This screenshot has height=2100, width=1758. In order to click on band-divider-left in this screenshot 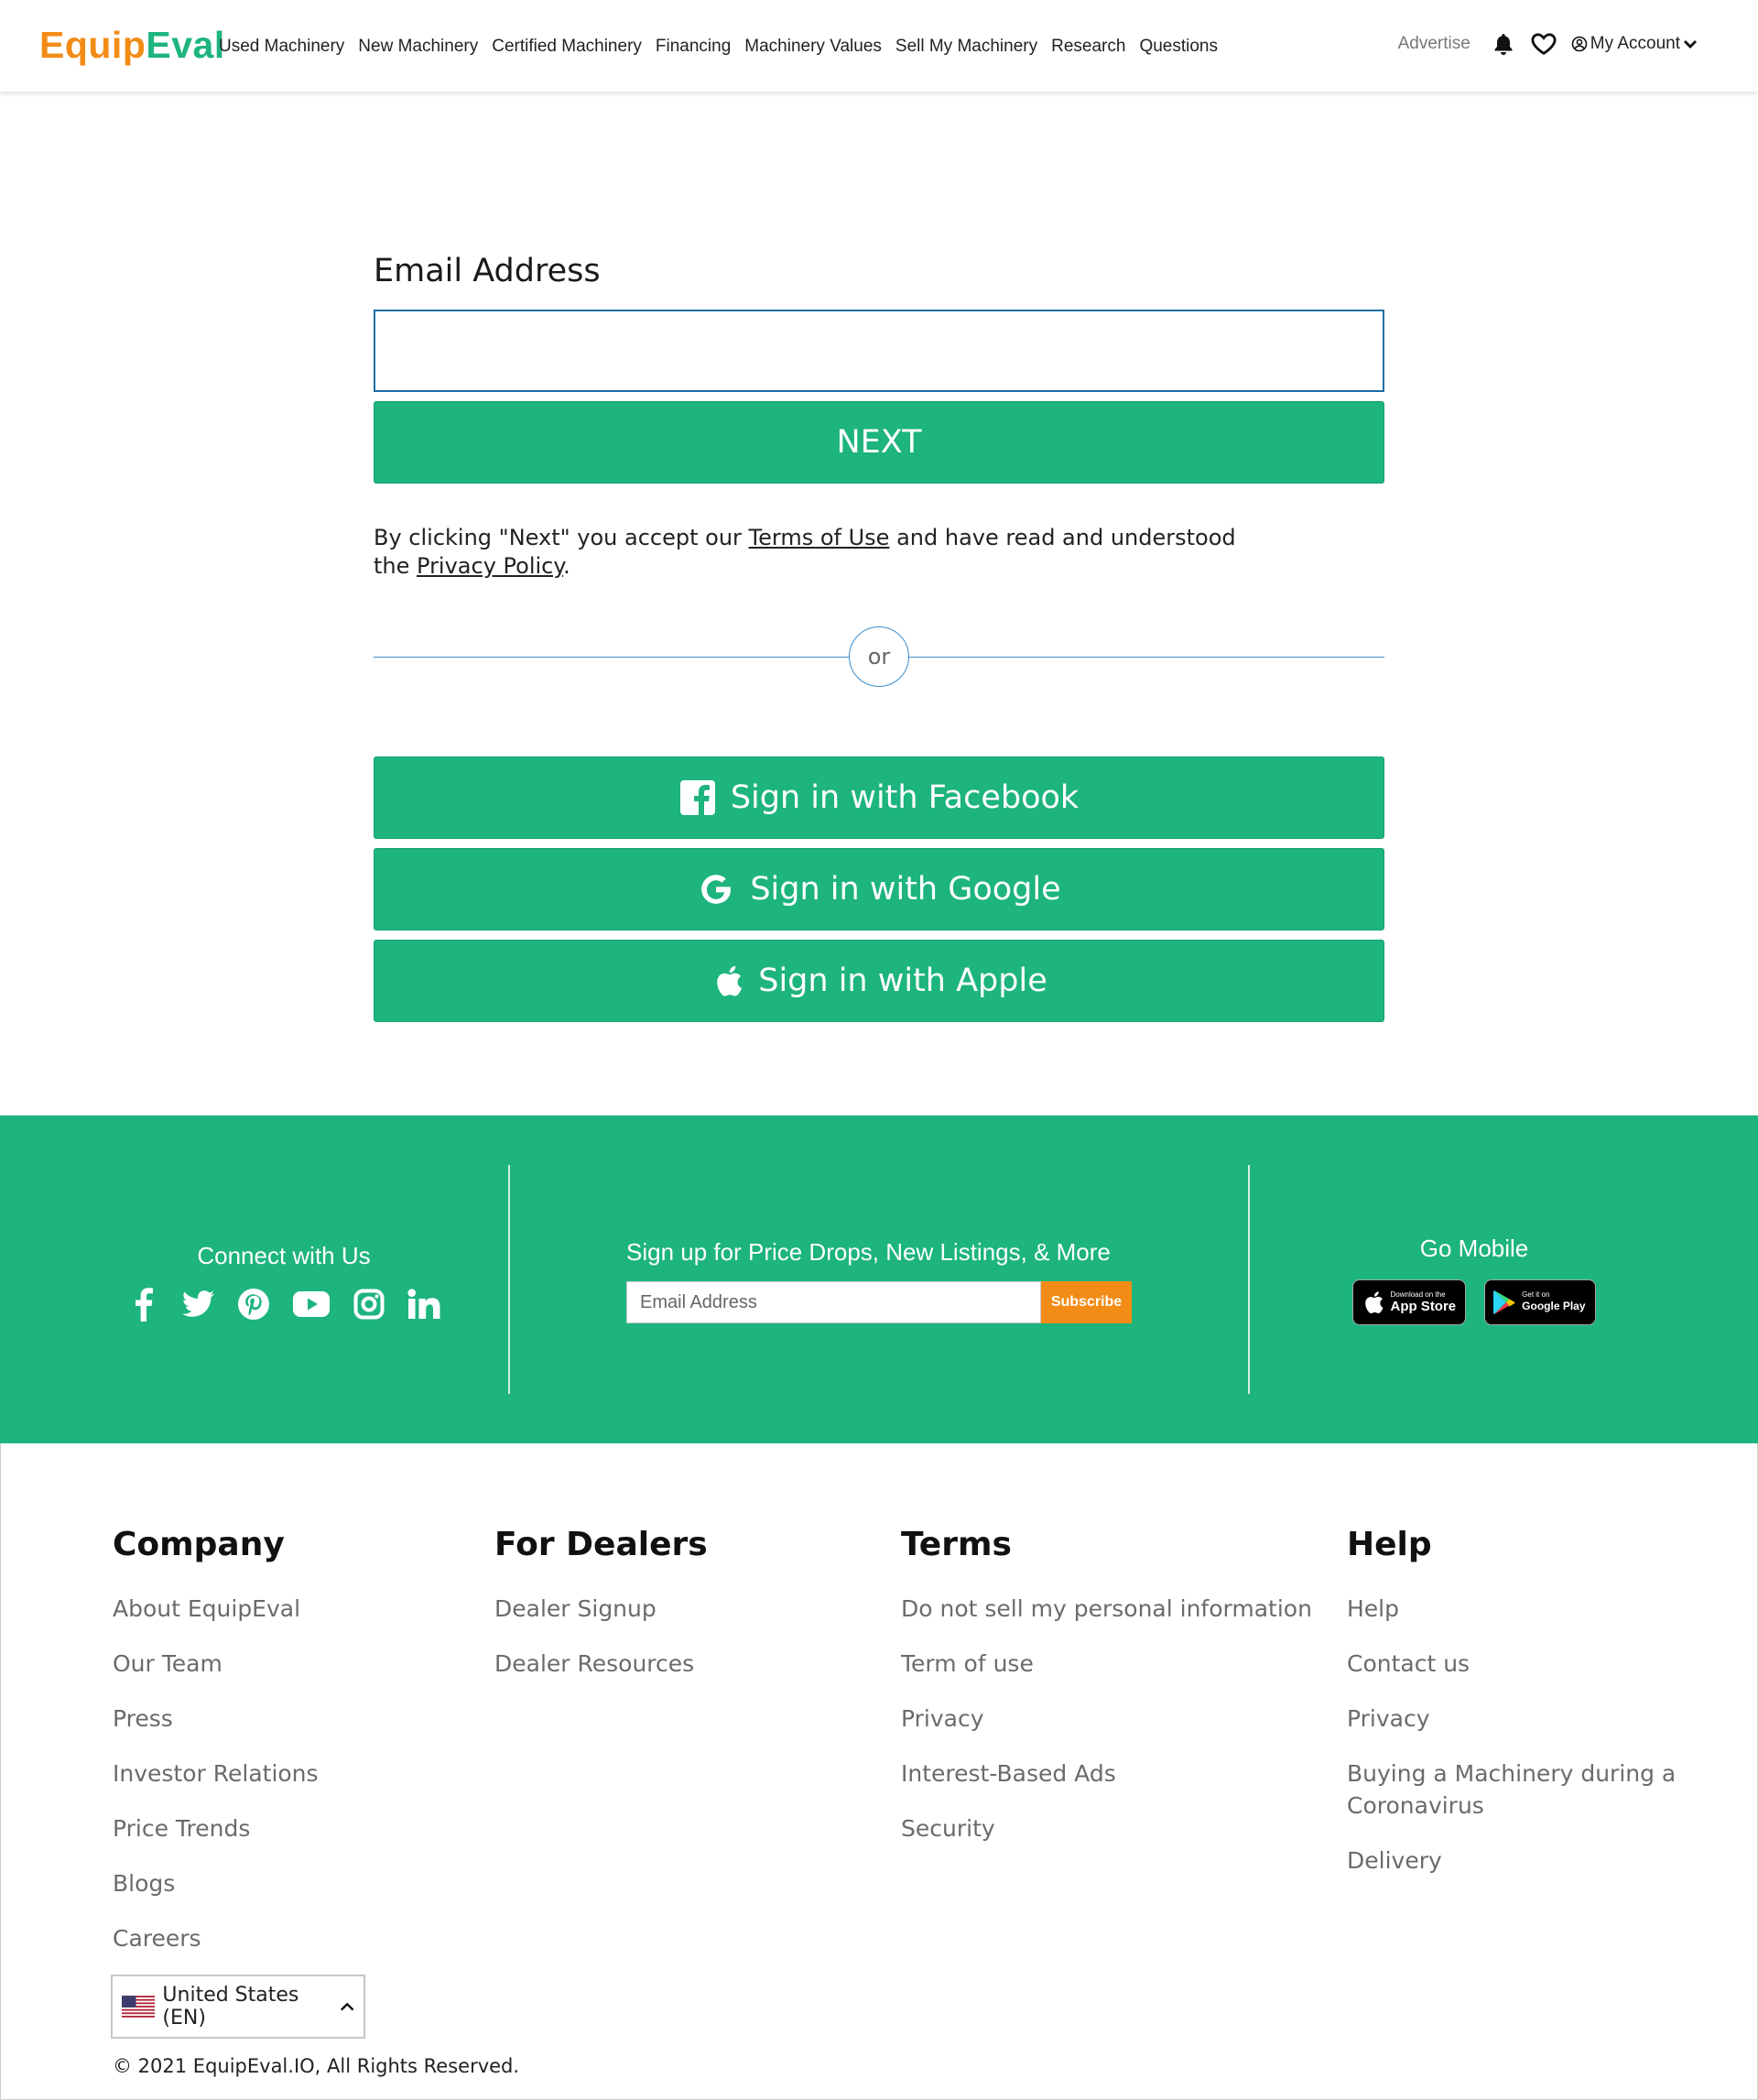, I will do `click(509, 1279)`.